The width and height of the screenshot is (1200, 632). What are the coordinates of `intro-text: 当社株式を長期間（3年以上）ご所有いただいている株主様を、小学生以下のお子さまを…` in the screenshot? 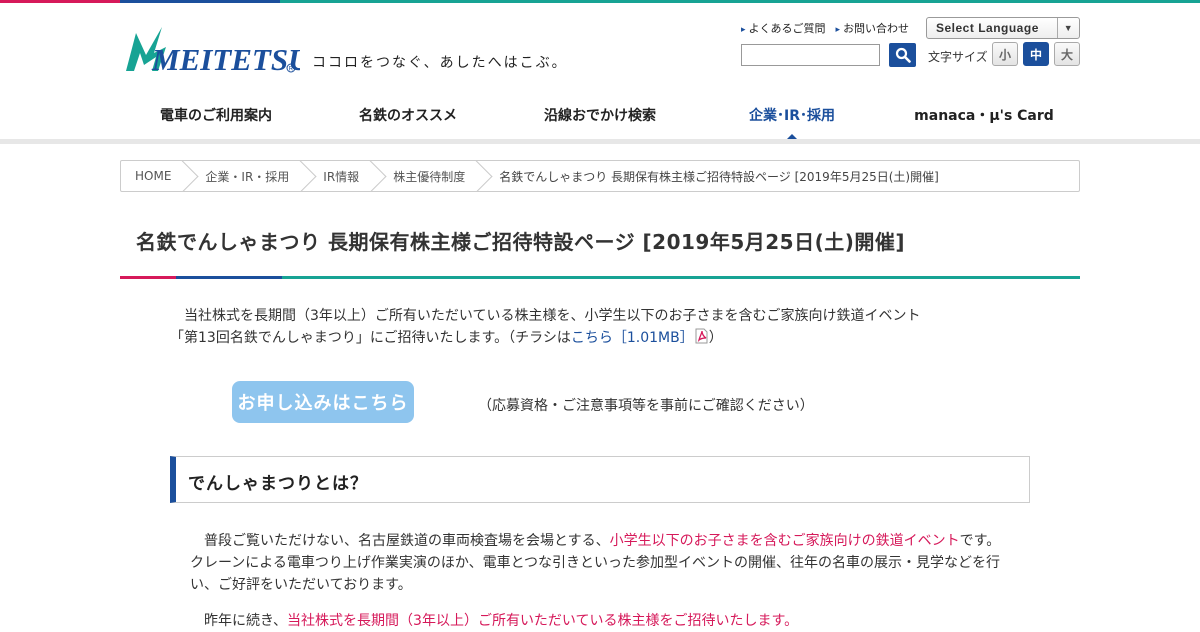 It's located at (560, 327).